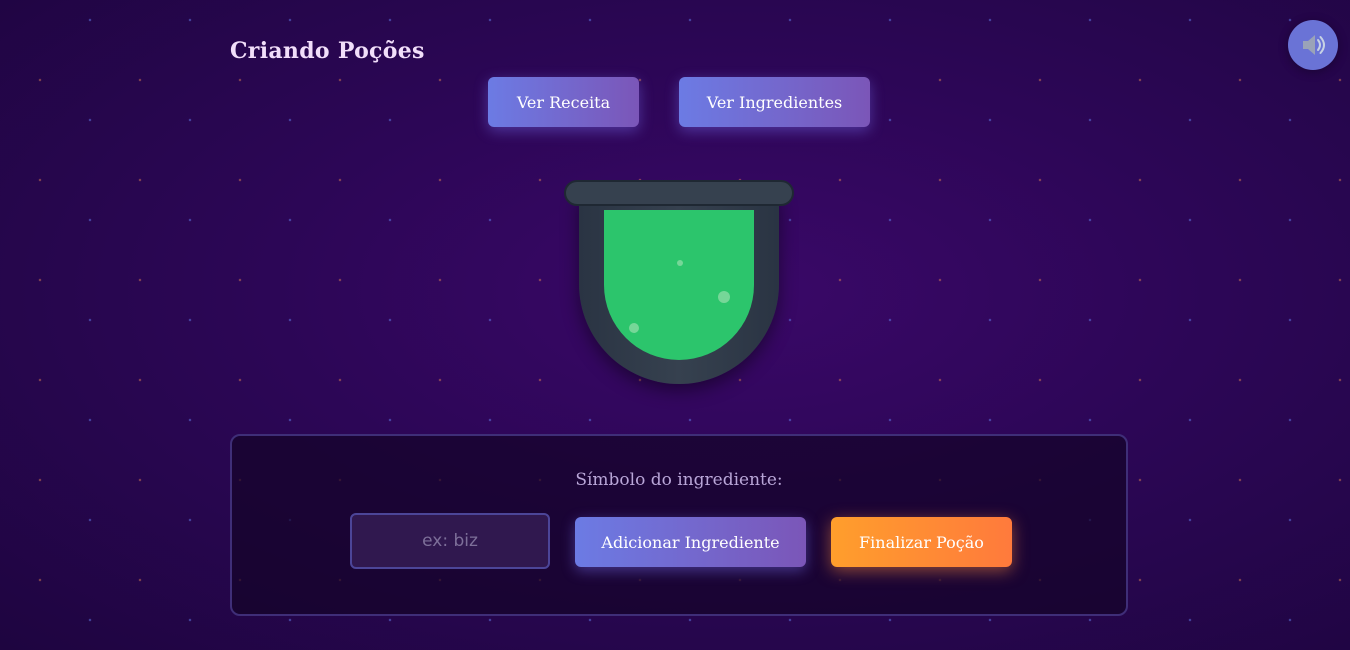 This screenshot has width=1350, height=650. I want to click on page-title: Criando Poções, so click(327, 51).